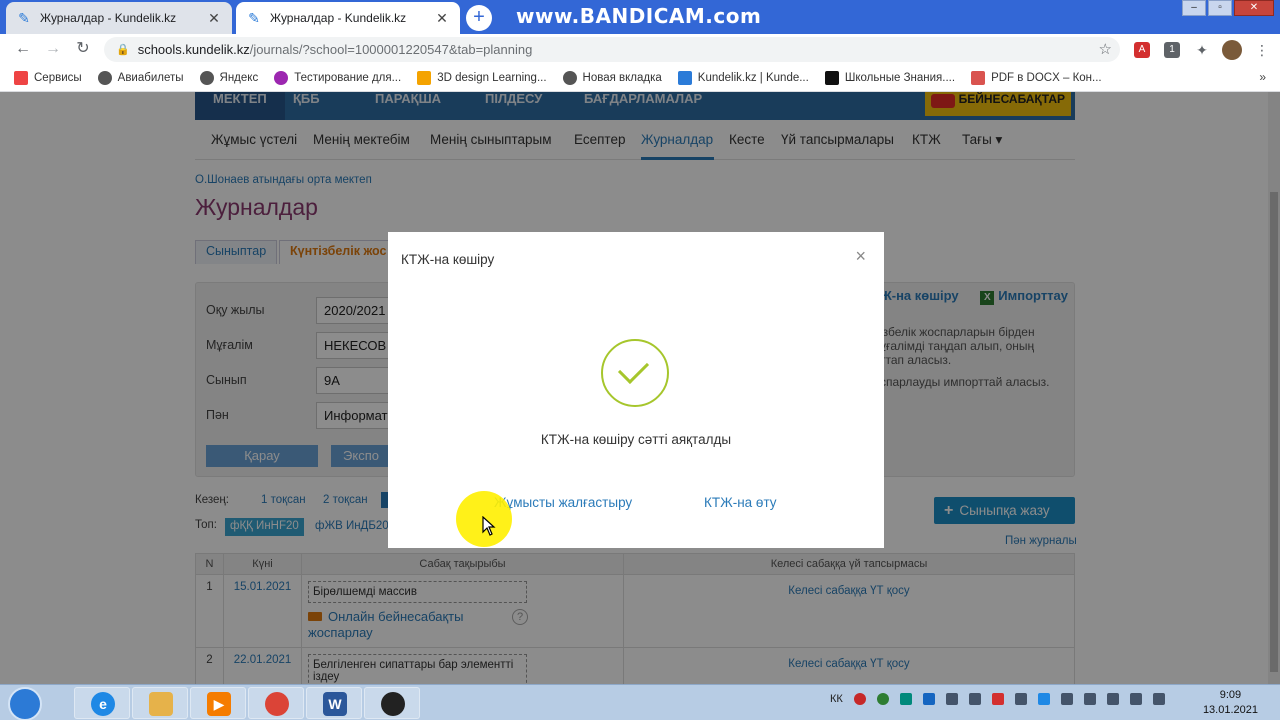 Image resolution: width=1280 pixels, height=720 pixels. What do you see at coordinates (424, 77) in the screenshot?
I see `grid-icon` at bounding box center [424, 77].